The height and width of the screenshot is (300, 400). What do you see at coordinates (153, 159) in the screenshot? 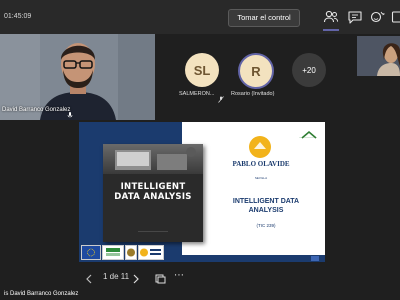
I see `book-cover-image` at bounding box center [153, 159].